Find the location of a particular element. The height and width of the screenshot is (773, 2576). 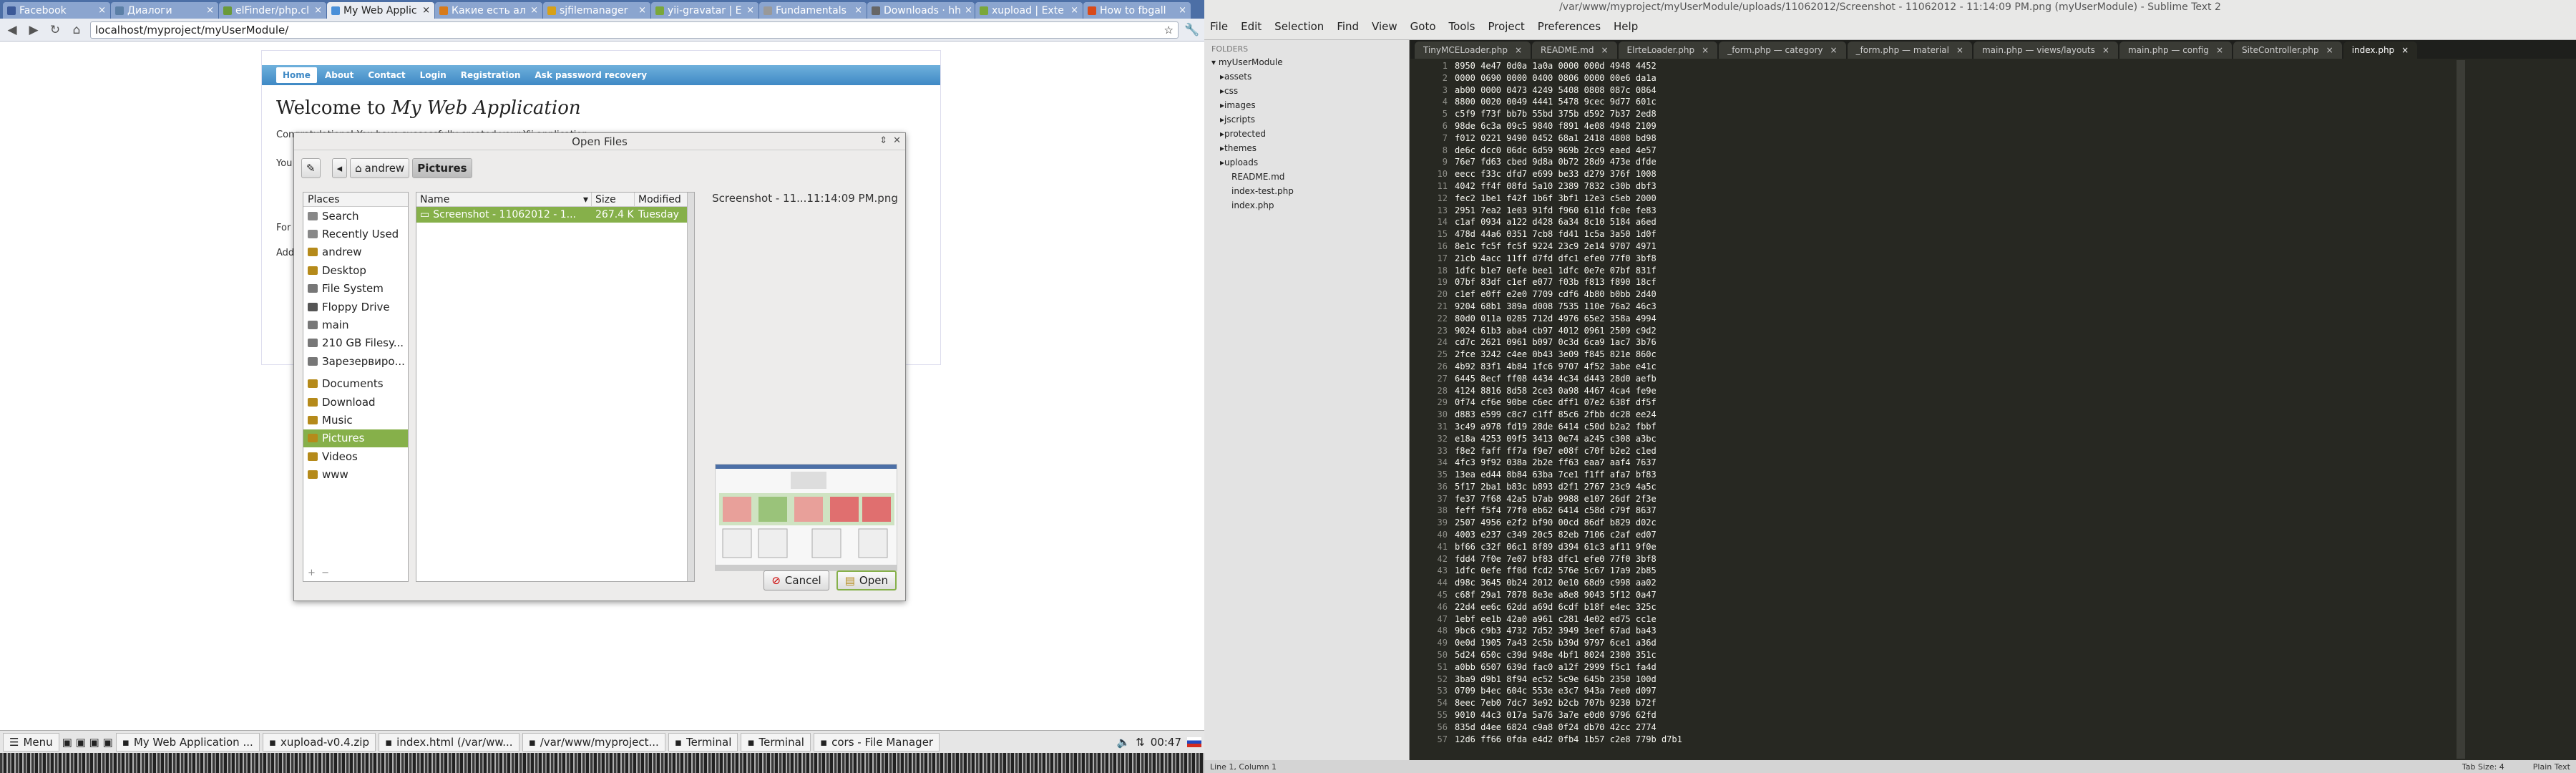

browser-tab: xupload | Exte × is located at coordinates (1029, 10).